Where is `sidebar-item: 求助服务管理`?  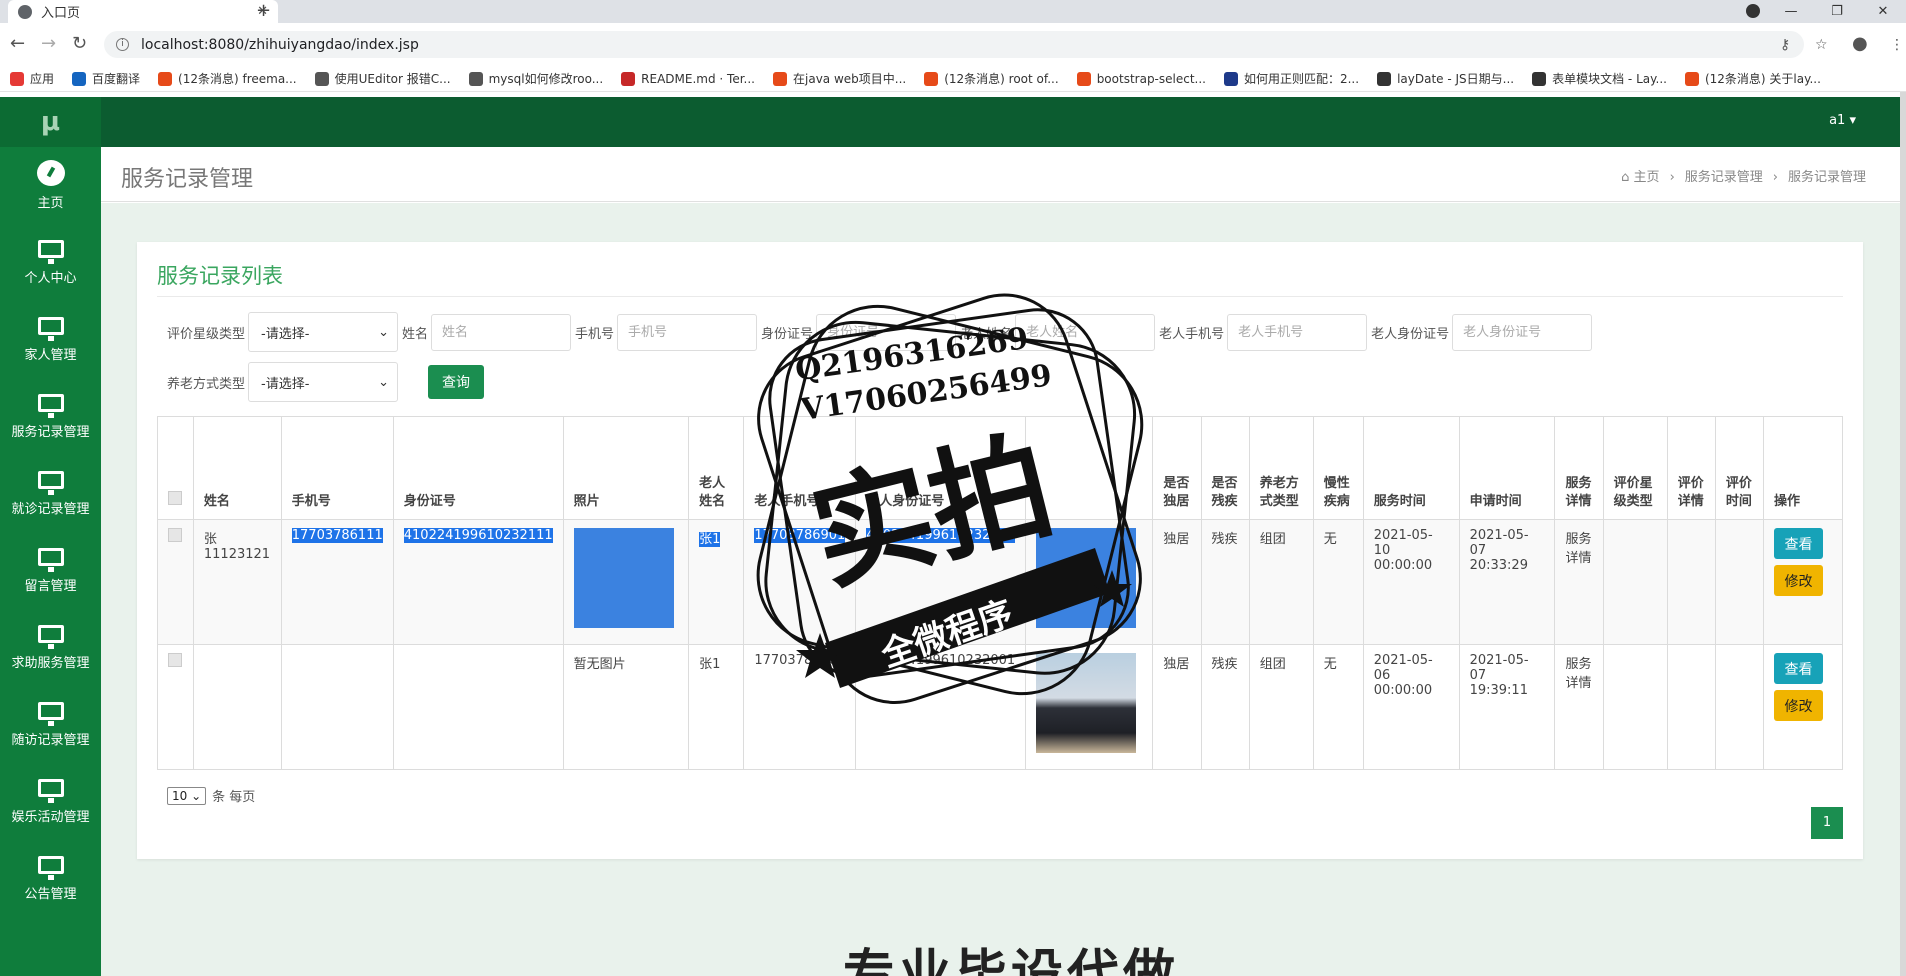
sidebar-item: 求助服务管理 is located at coordinates (50, 647).